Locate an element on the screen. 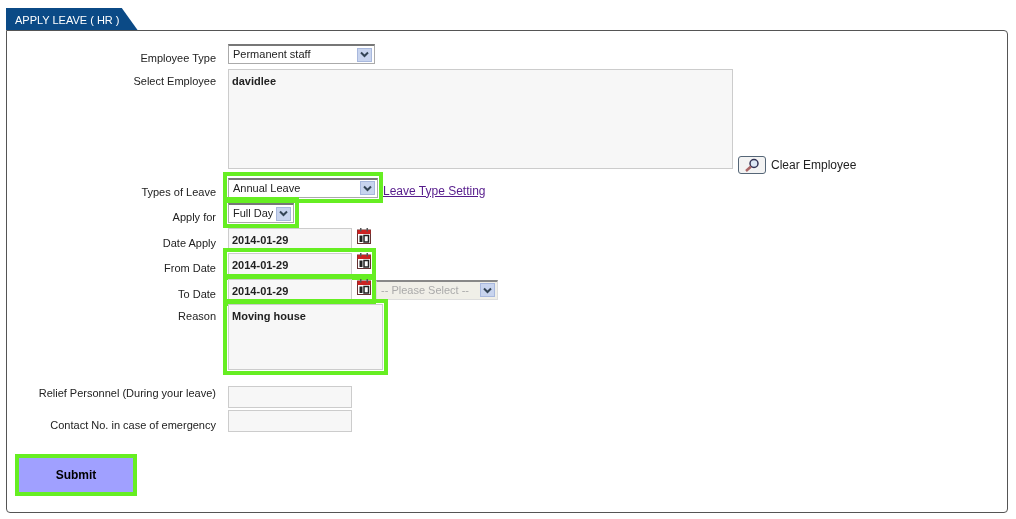 The height and width of the screenshot is (519, 1016). leave-type-link: Leave Type Setting is located at coordinates (434, 188).